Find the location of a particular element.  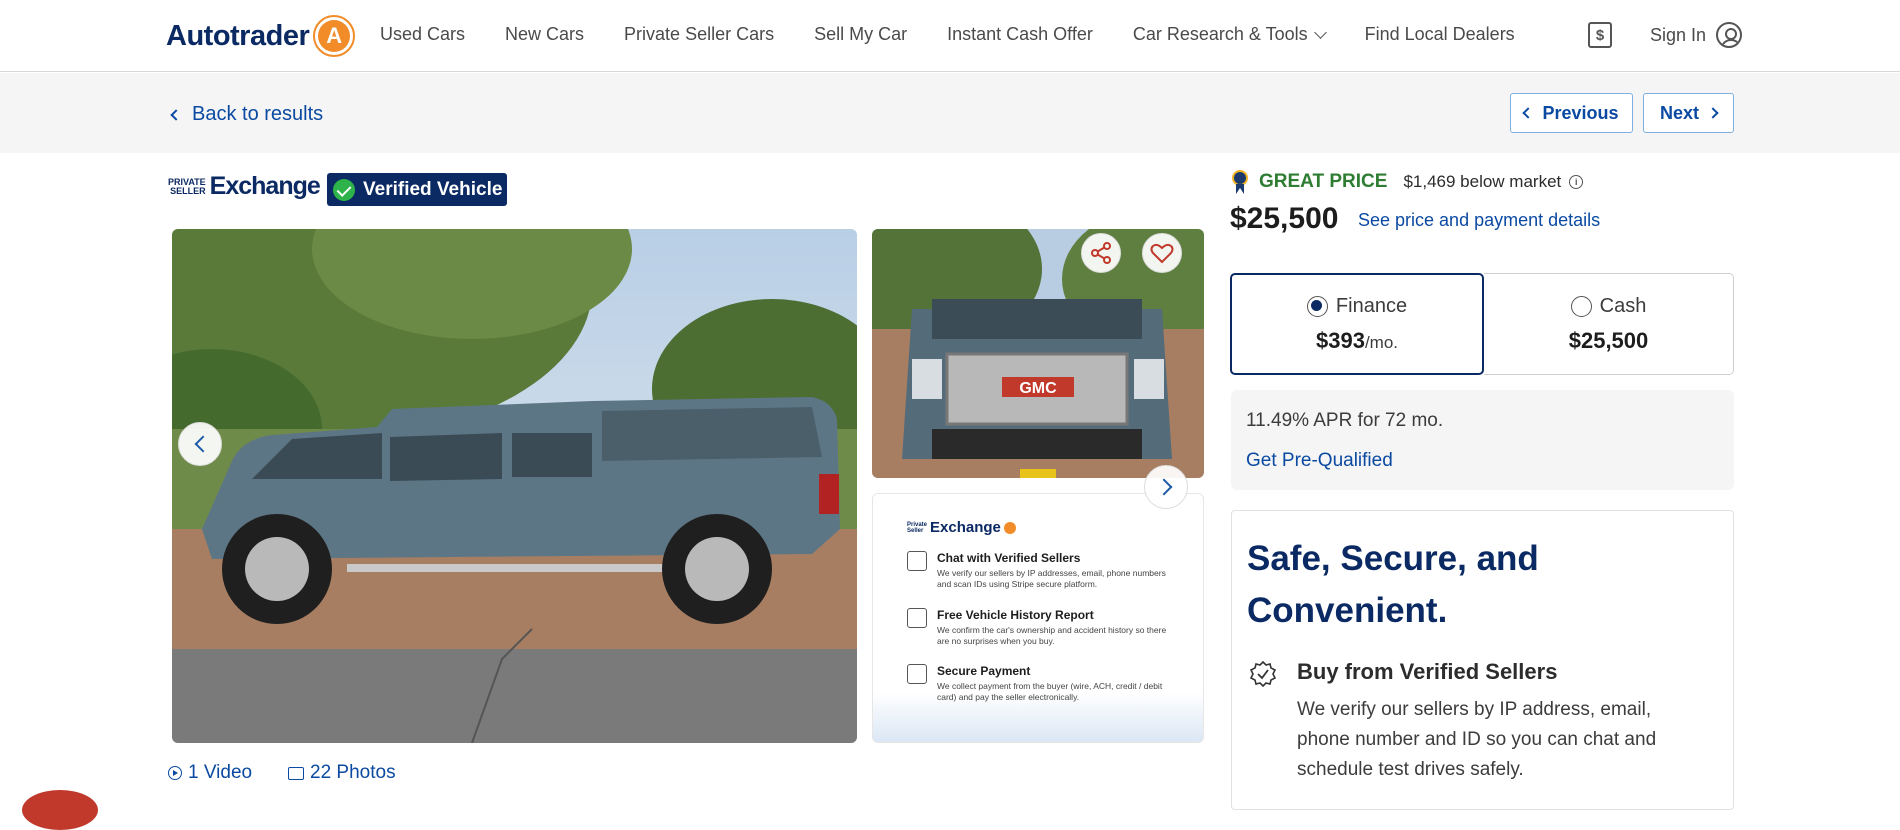

autotrader-logo: Autotrader A is located at coordinates (261, 36).